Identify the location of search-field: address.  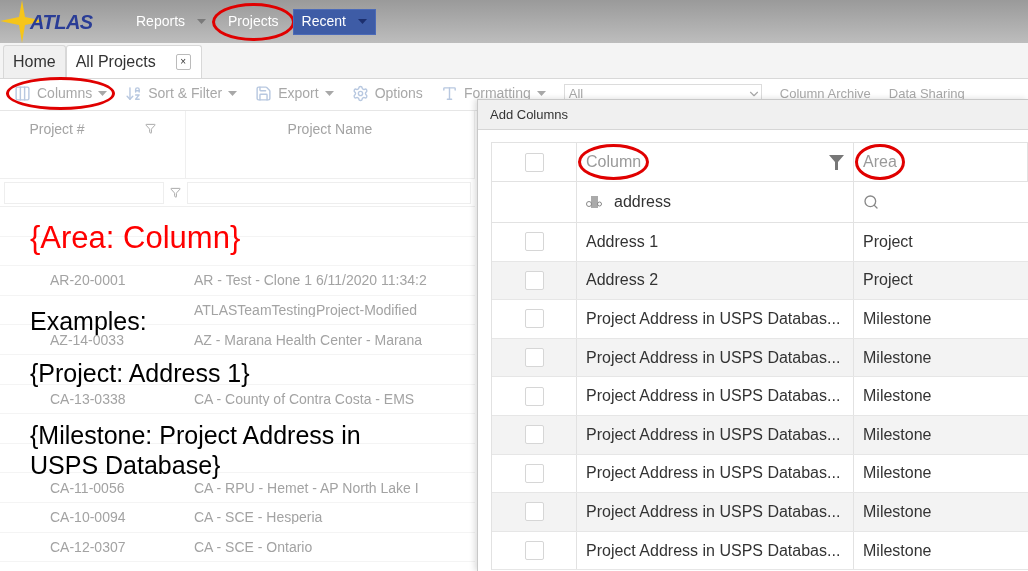
(715, 202).